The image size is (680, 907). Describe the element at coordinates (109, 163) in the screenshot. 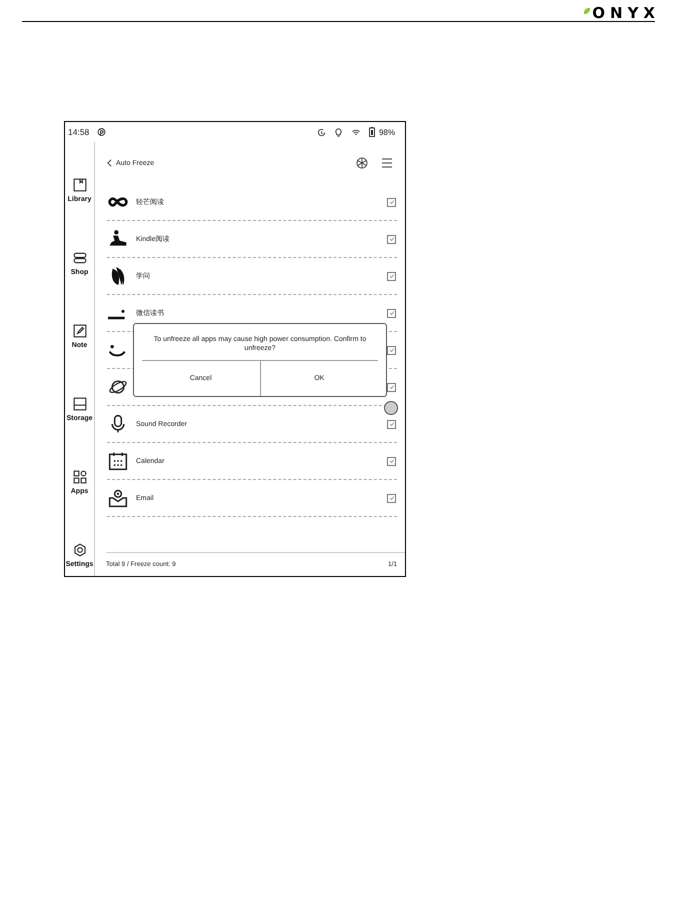

I see `back-icon` at that location.